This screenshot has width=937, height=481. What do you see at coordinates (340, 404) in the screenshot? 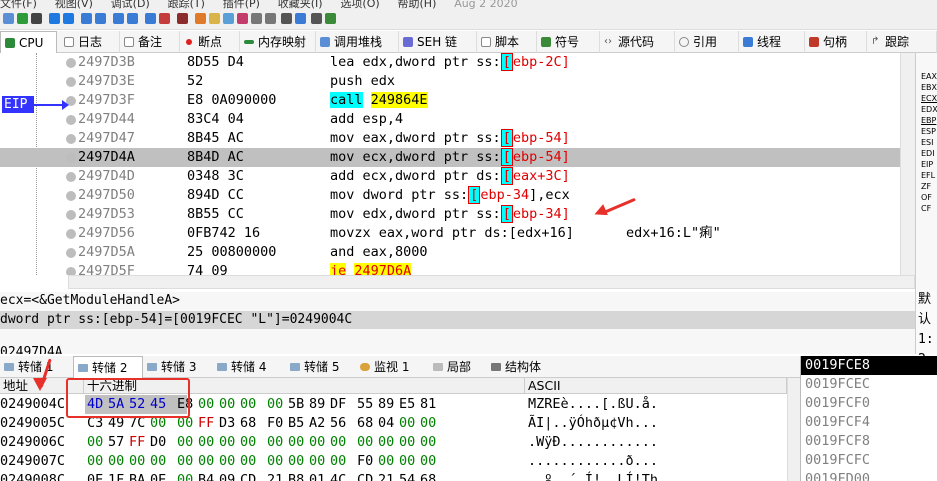
I see `hex-byte: DF` at bounding box center [340, 404].